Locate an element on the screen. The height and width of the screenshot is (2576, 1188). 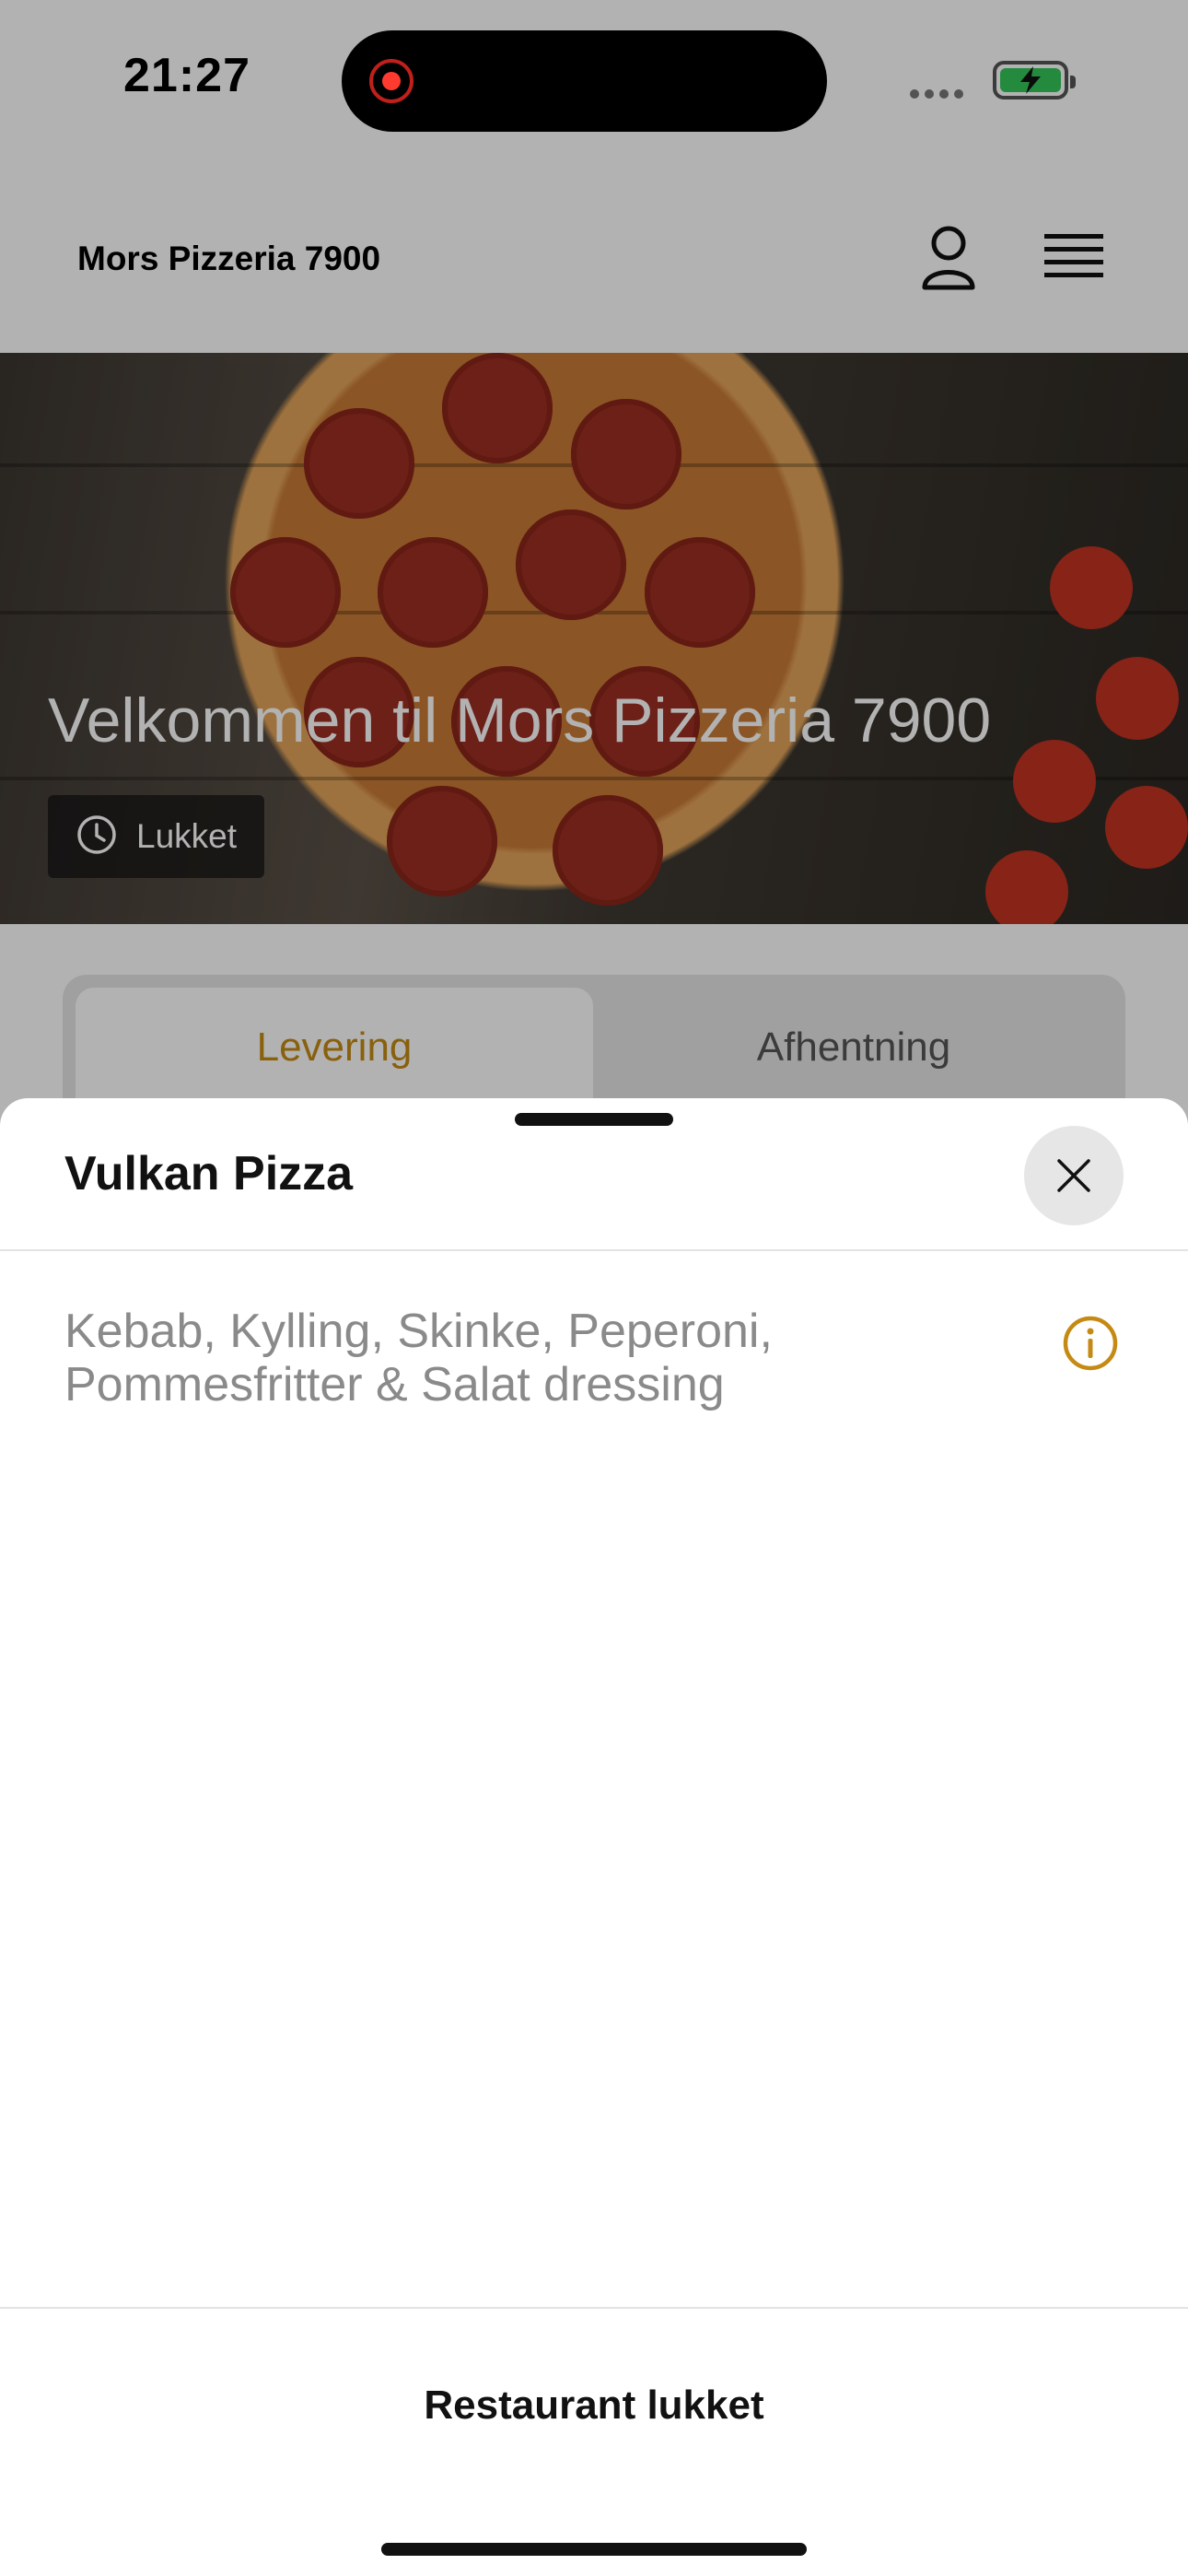
footer-divider is located at coordinates (594, 2308).